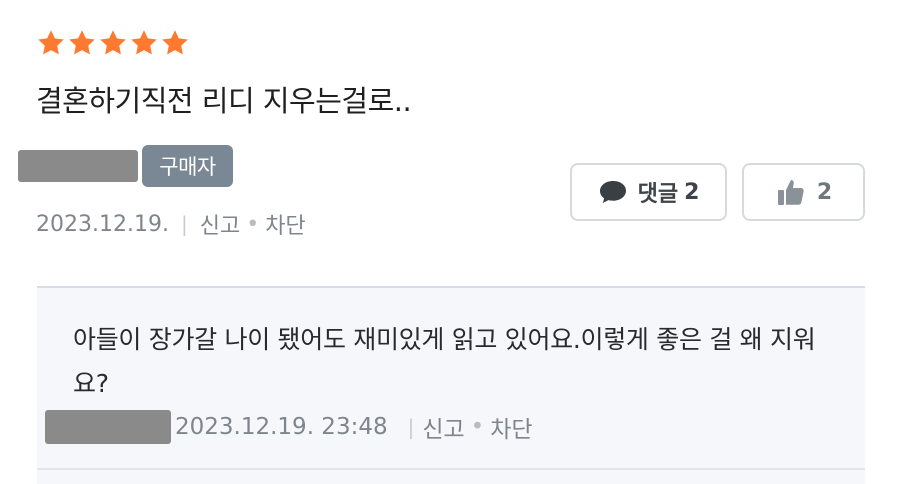  What do you see at coordinates (78, 166) in the screenshot?
I see `masked-username` at bounding box center [78, 166].